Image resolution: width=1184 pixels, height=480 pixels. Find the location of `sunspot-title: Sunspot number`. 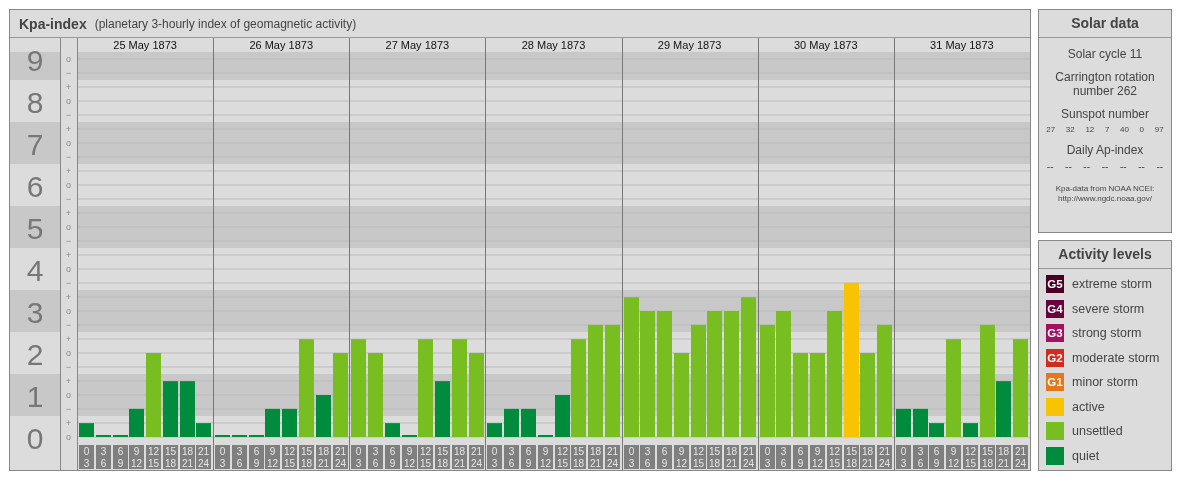

sunspot-title: Sunspot number is located at coordinates (1105, 114).